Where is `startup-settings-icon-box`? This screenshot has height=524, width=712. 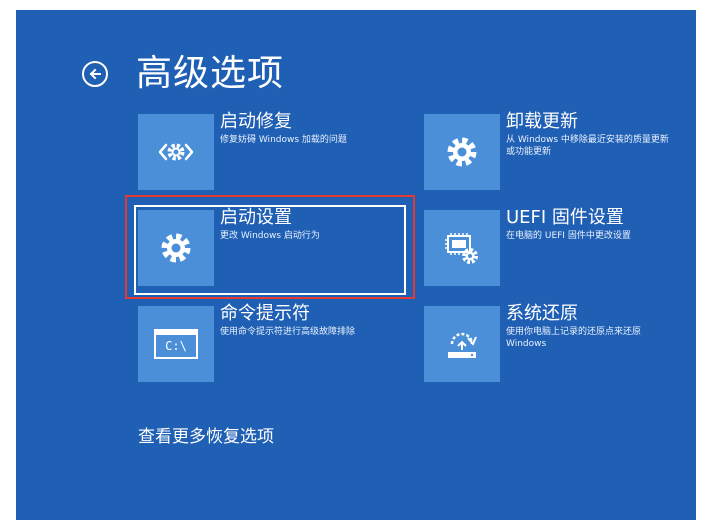
startup-settings-icon-box is located at coordinates (176, 248).